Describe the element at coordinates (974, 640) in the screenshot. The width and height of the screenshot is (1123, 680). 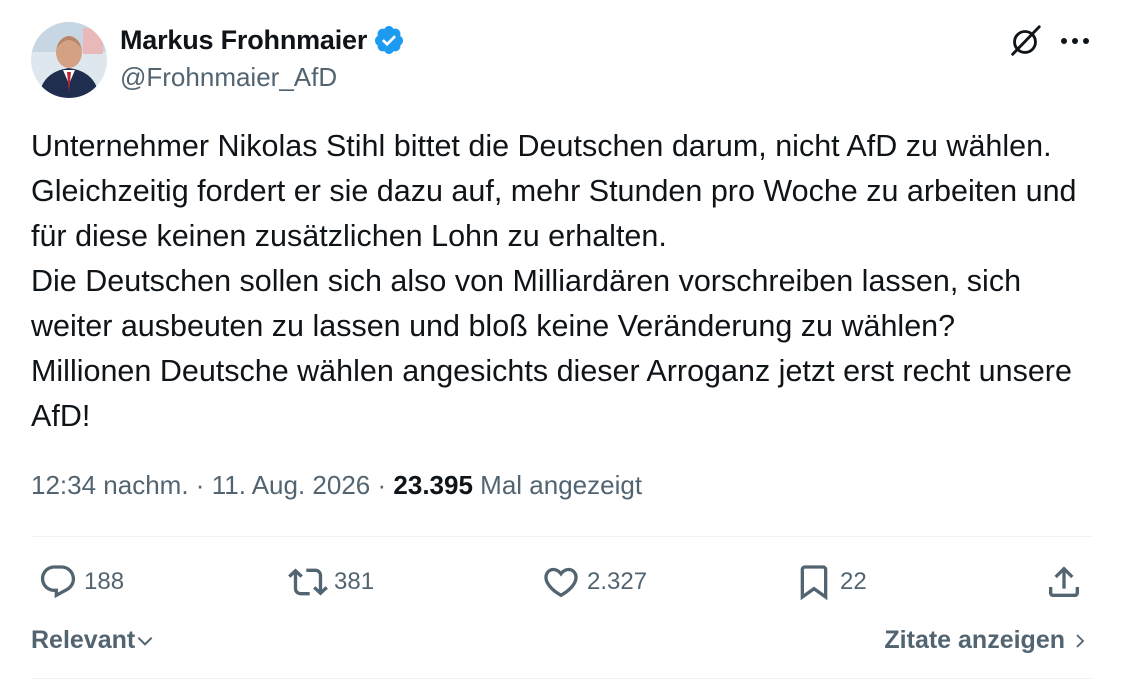
I see `quotes-label: Zitate anzeigen` at that location.